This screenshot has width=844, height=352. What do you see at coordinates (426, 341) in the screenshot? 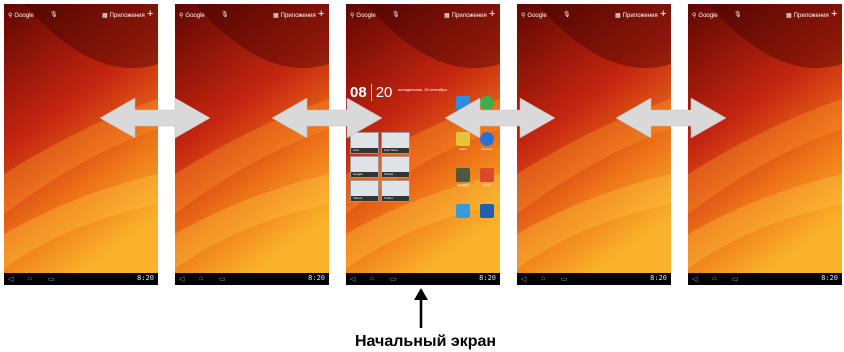
I see `home-screen-caption: Начальный экран` at bounding box center [426, 341].